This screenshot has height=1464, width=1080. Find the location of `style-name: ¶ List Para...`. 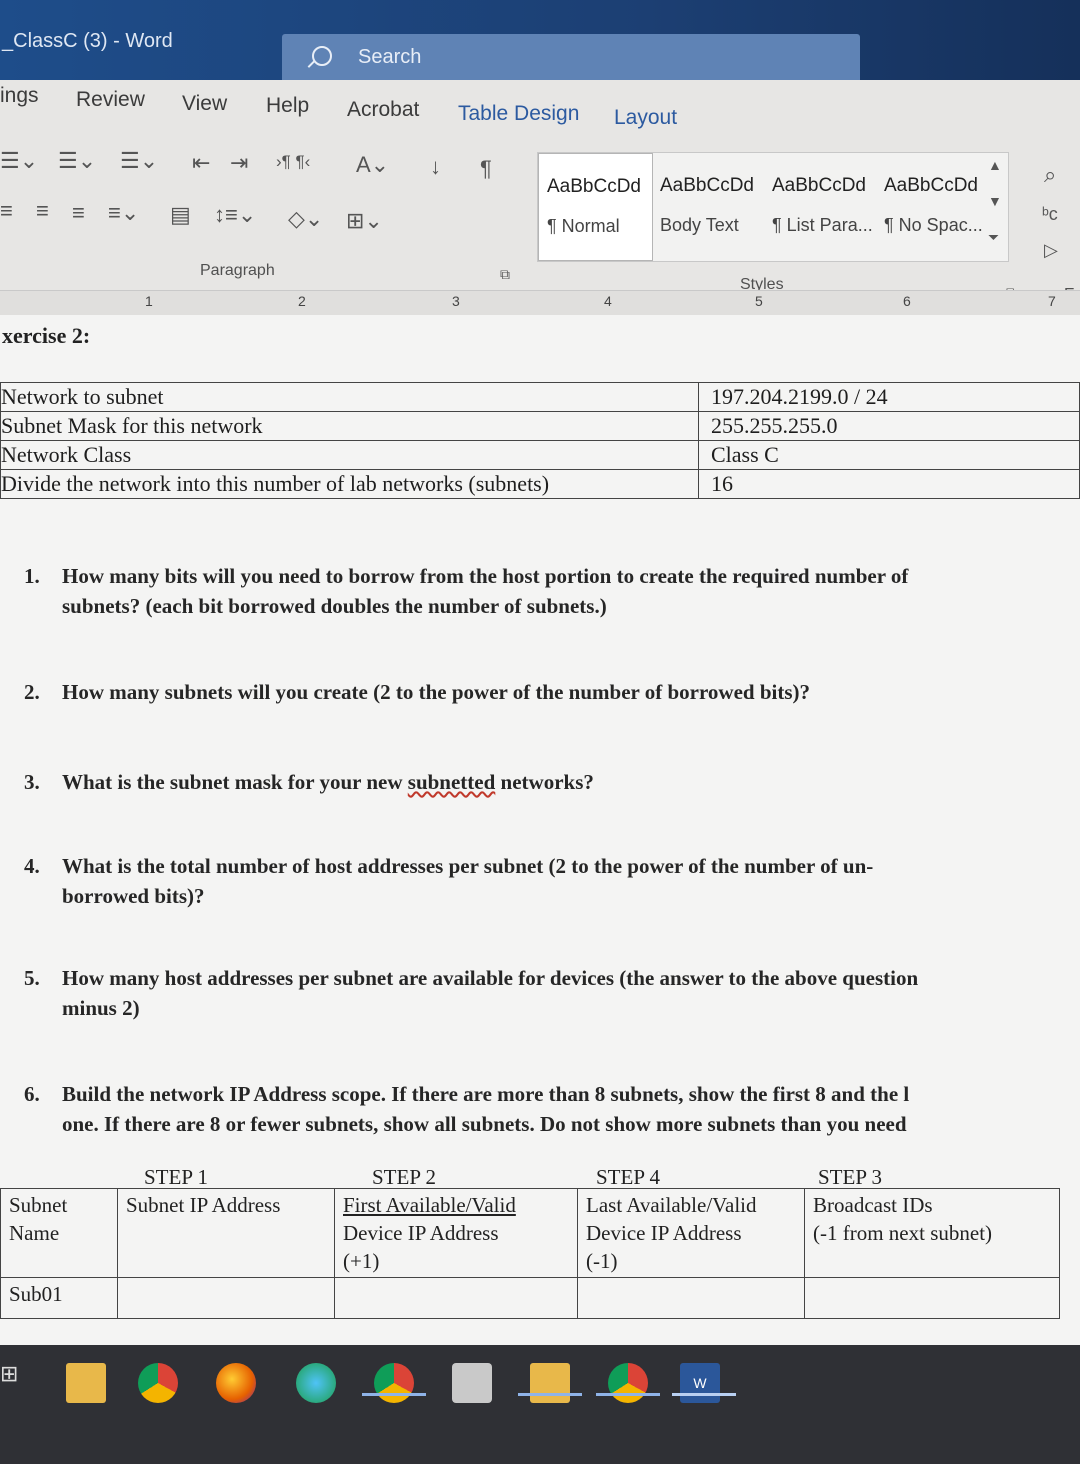

style-name: ¶ List Para... is located at coordinates (822, 225).